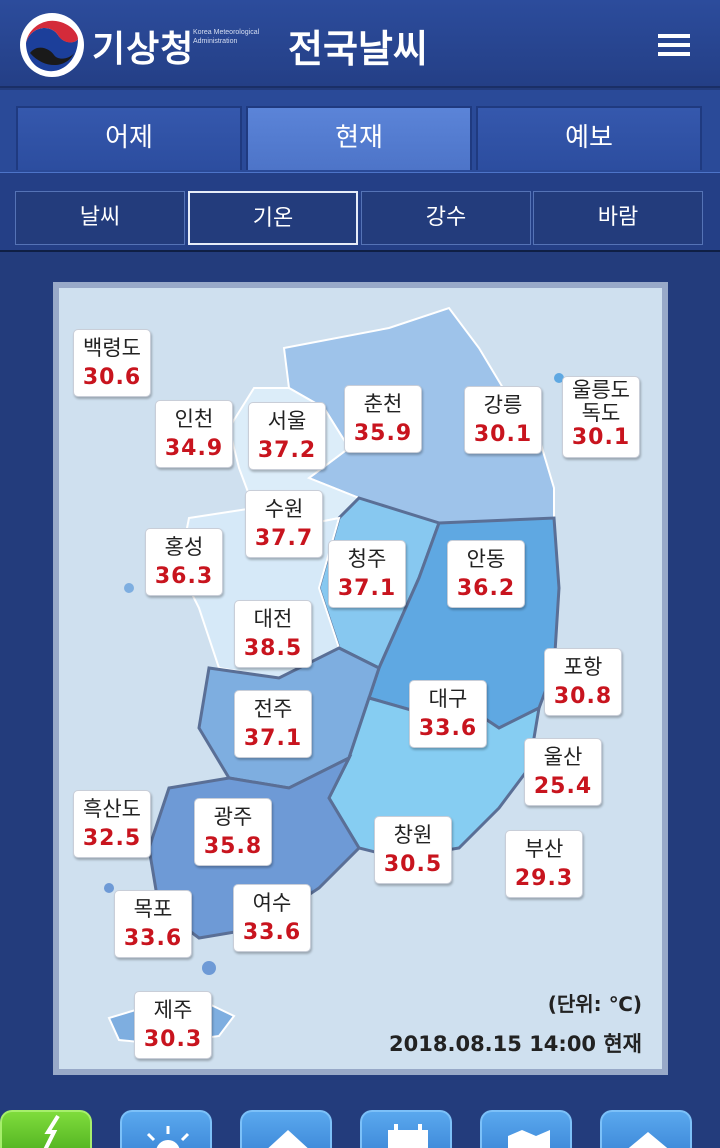 This screenshot has height=1148, width=720. I want to click on station-heuksando: 흑산도 32.5, so click(112, 824).